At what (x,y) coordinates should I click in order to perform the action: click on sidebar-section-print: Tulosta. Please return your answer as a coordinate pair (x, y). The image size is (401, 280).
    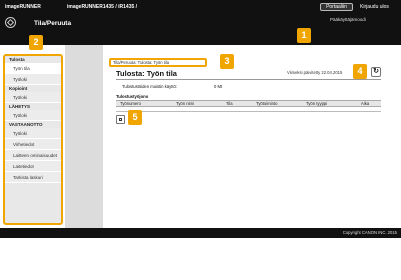
    Looking at the image, I should click on (17, 59).